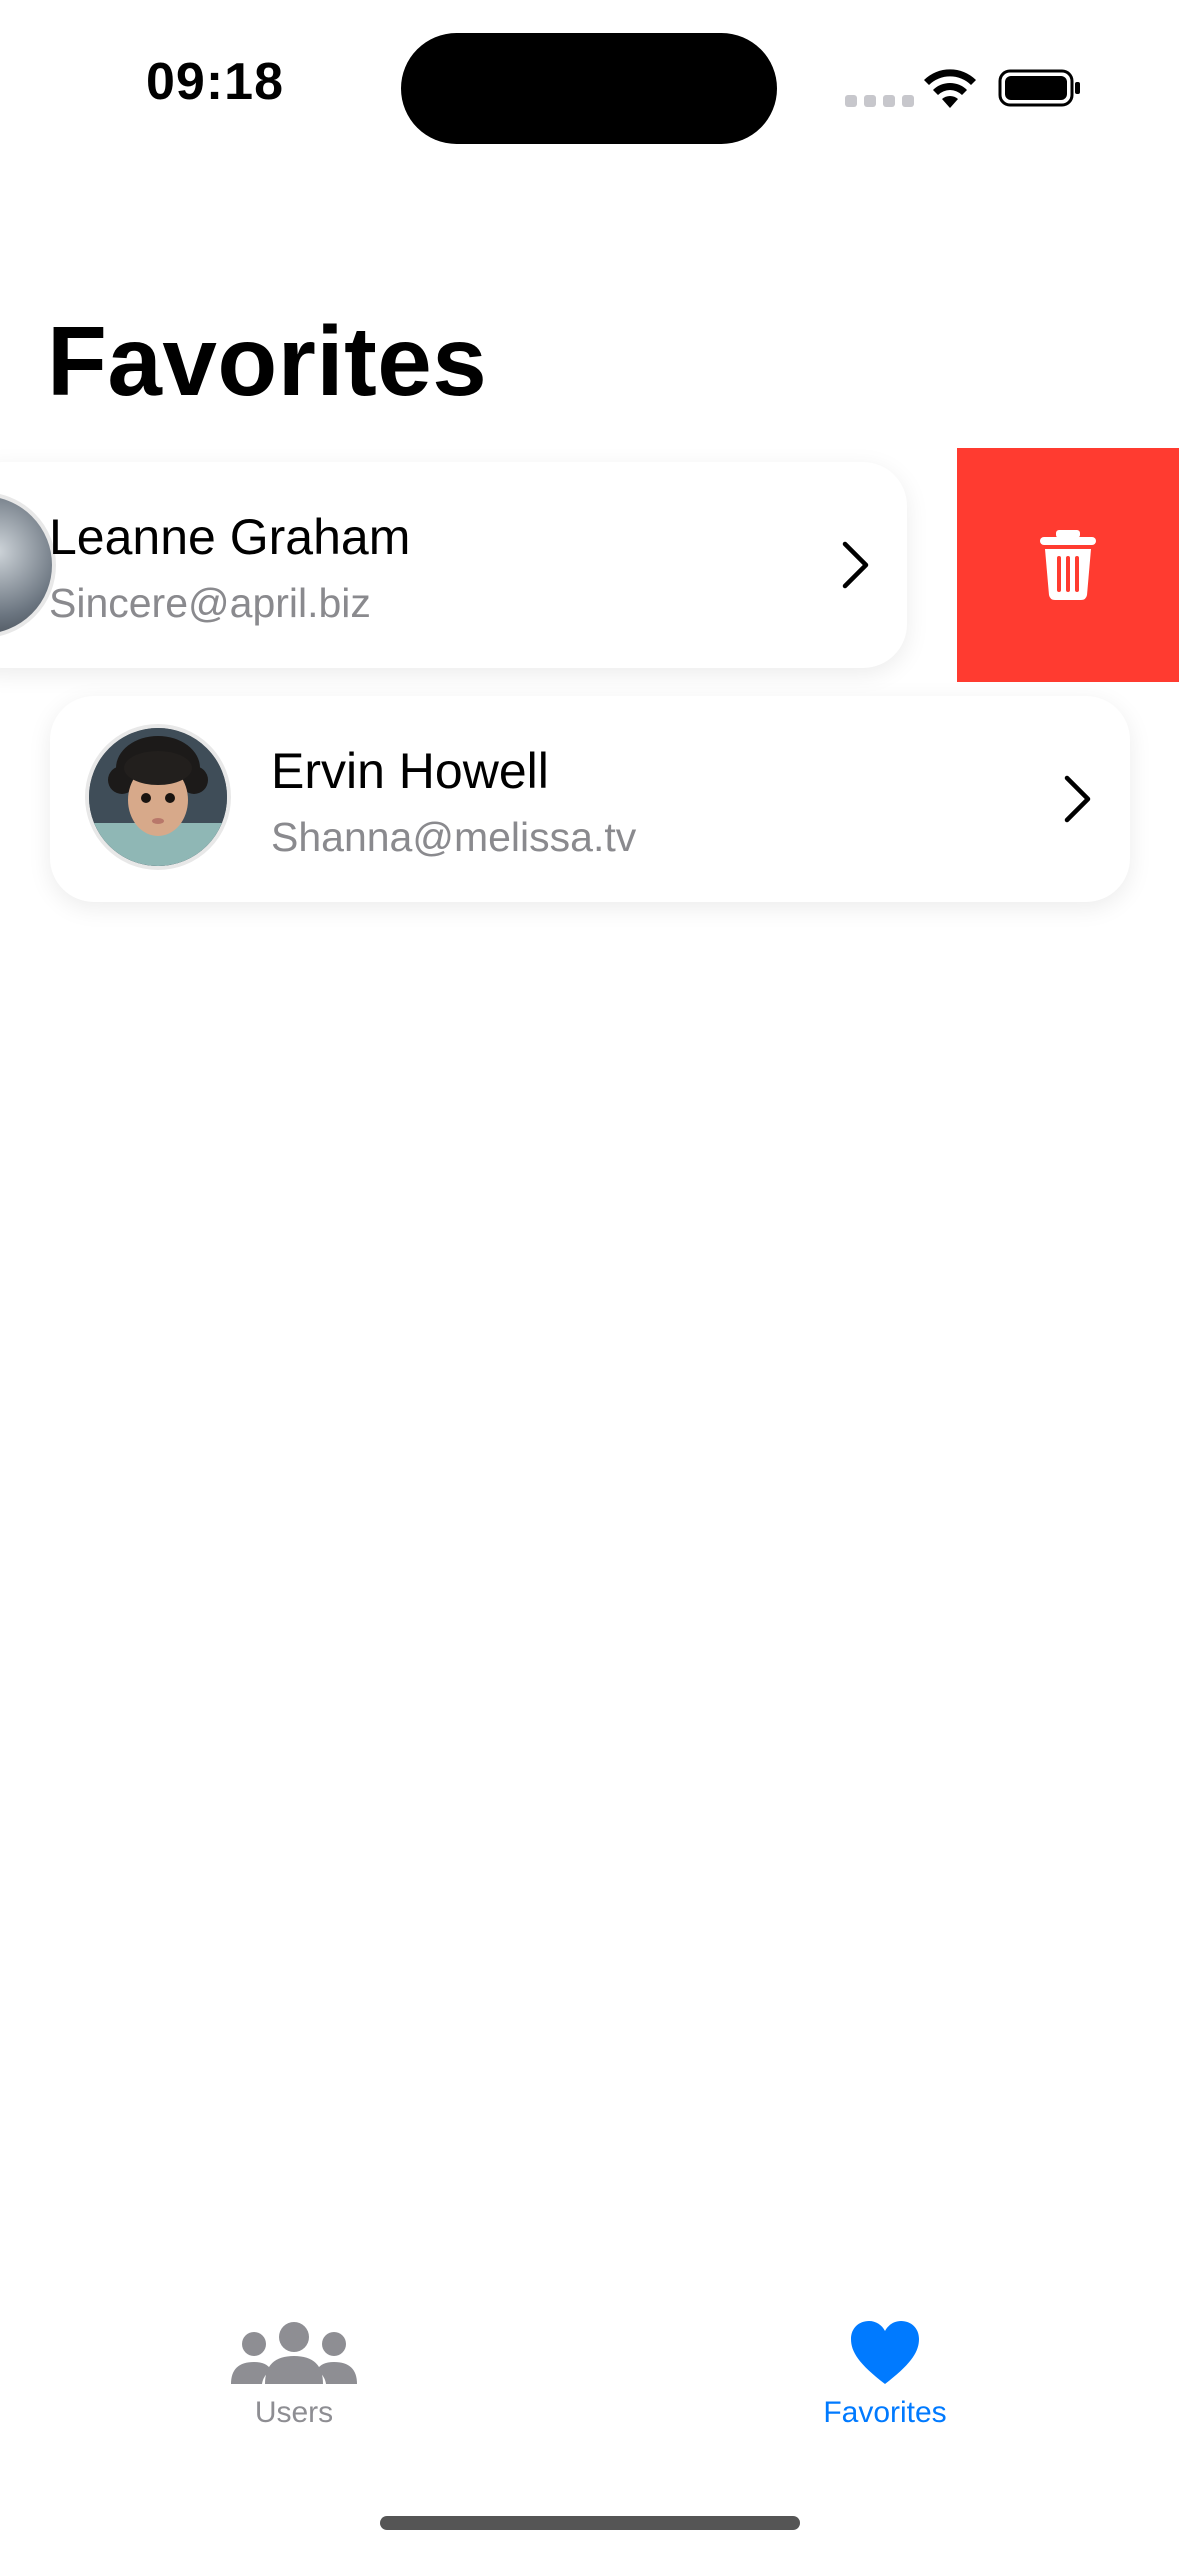 Image resolution: width=1179 pixels, height=2556 pixels. I want to click on status-time: 09:18, so click(215, 82).